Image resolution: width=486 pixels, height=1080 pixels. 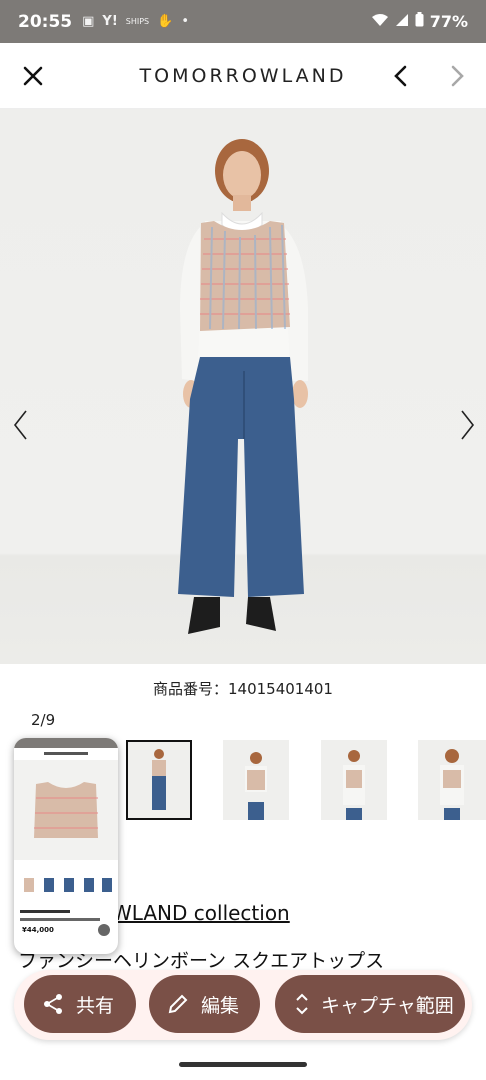 I want to click on edit-label: 編集, so click(x=220, y=1005).